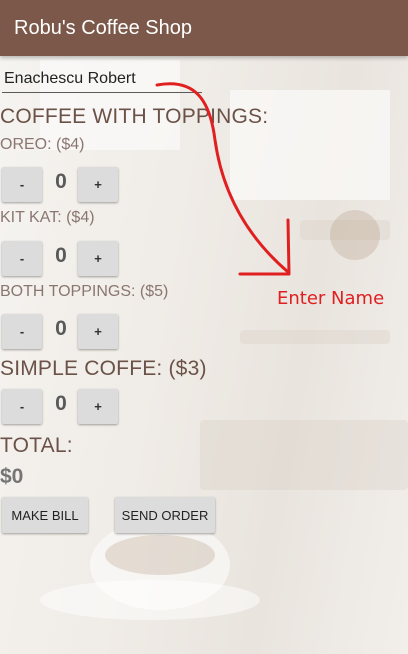  Describe the element at coordinates (331, 298) in the screenshot. I see `annotation-label: Enter Name` at that location.